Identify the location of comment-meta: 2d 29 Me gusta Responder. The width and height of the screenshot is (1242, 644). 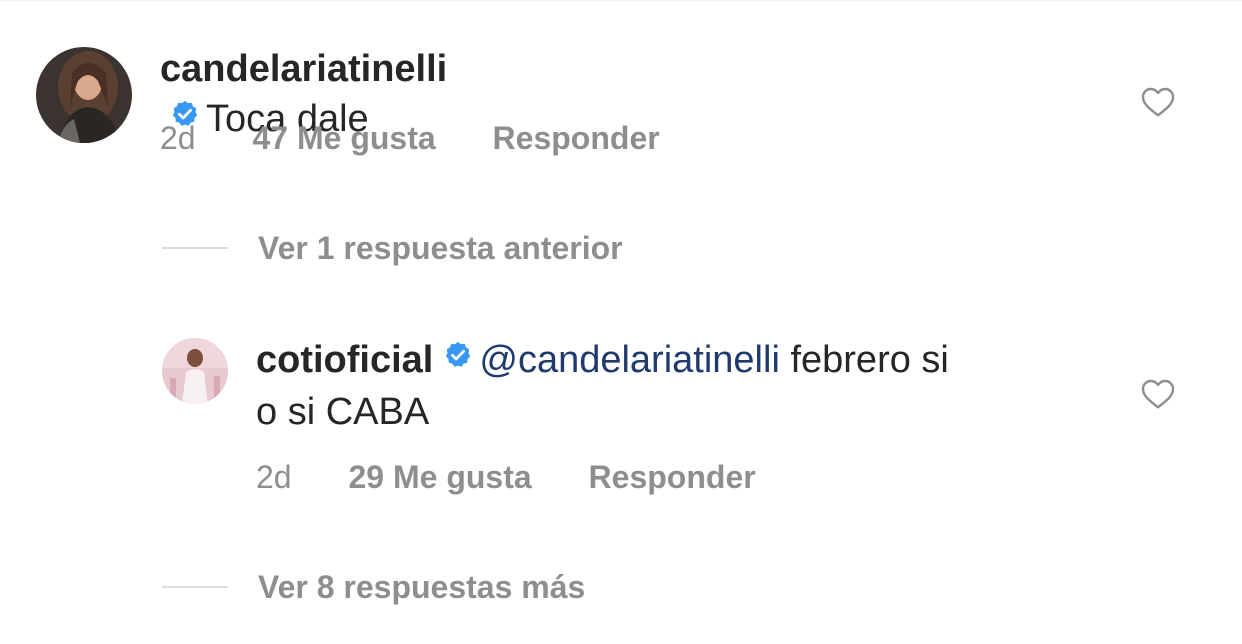
(506, 477).